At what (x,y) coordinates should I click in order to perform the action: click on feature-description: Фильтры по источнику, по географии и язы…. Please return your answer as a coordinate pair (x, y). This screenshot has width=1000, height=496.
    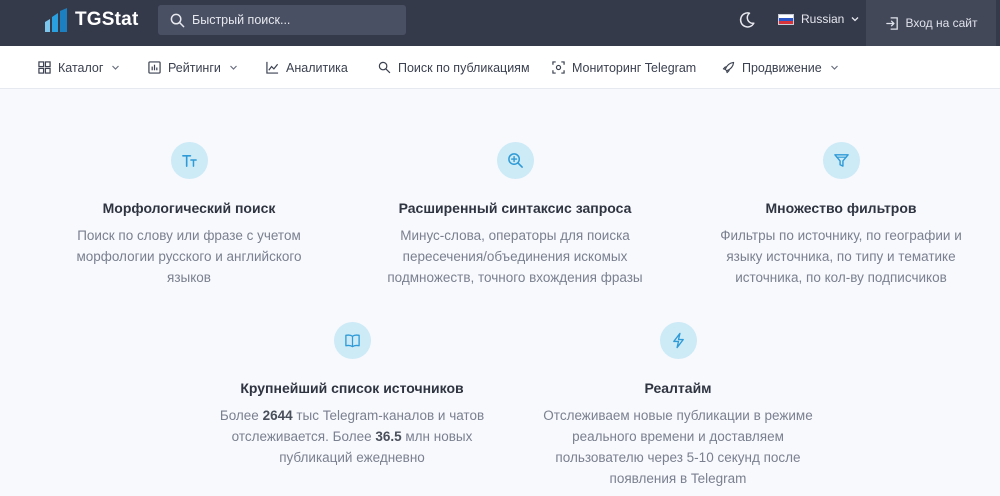
    Looking at the image, I should click on (841, 256).